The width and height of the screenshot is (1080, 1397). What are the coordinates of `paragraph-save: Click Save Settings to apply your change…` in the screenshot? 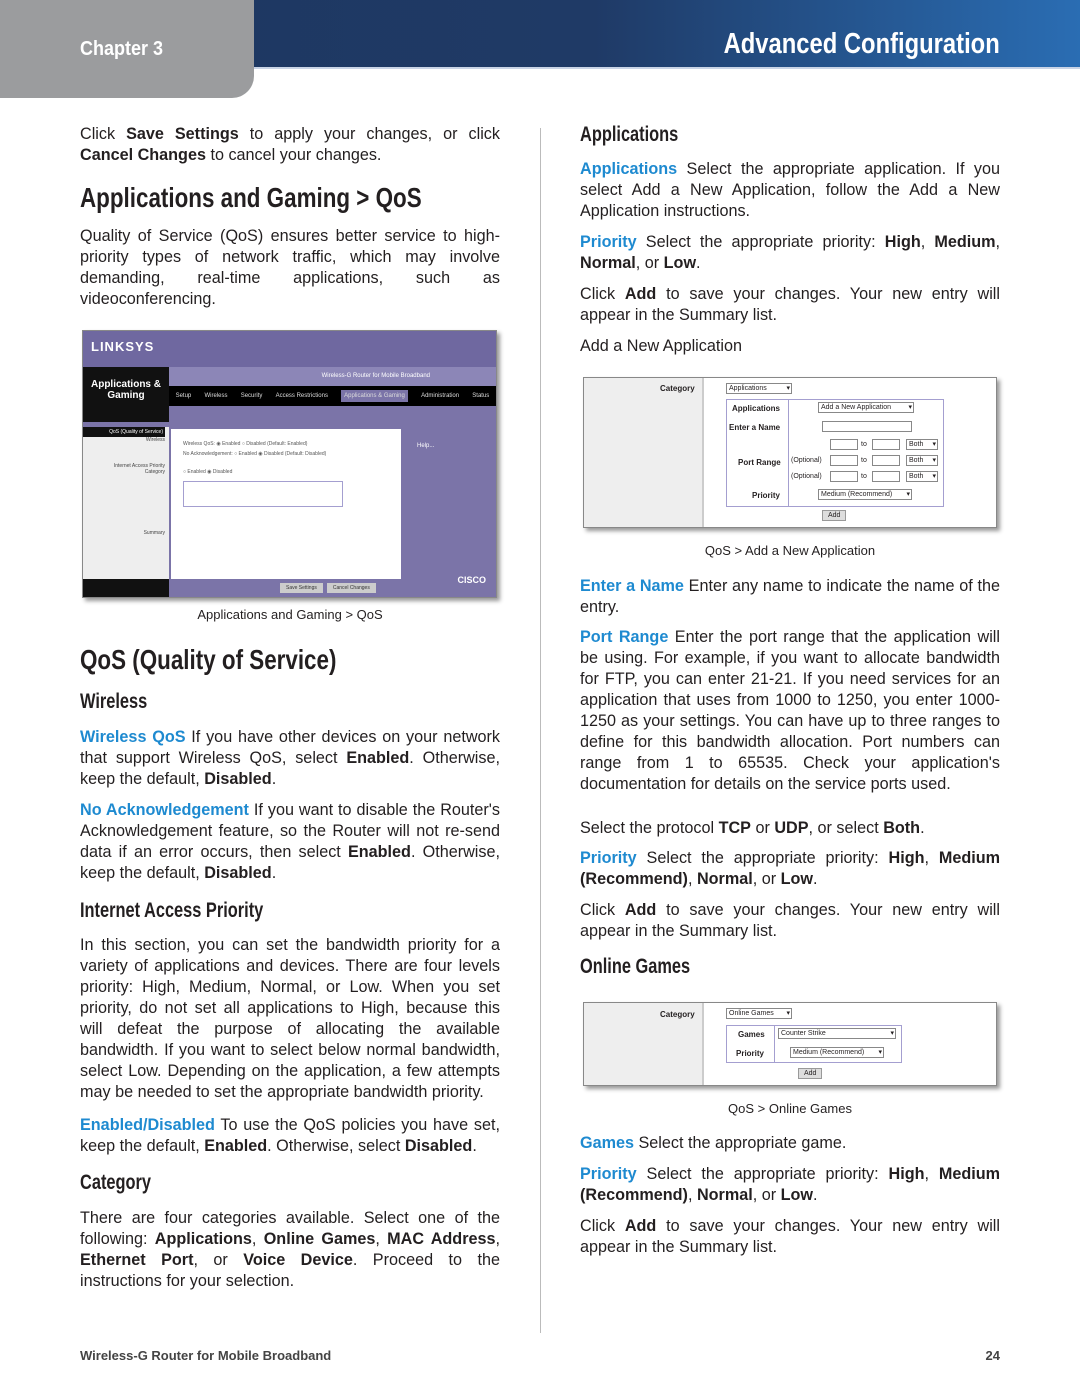 It's located at (290, 145).